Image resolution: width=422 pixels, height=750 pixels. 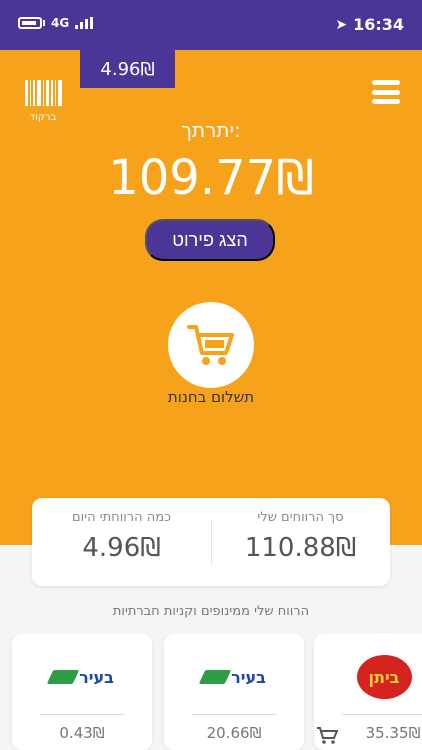 What do you see at coordinates (30, 23) in the screenshot?
I see `battery-icon` at bounding box center [30, 23].